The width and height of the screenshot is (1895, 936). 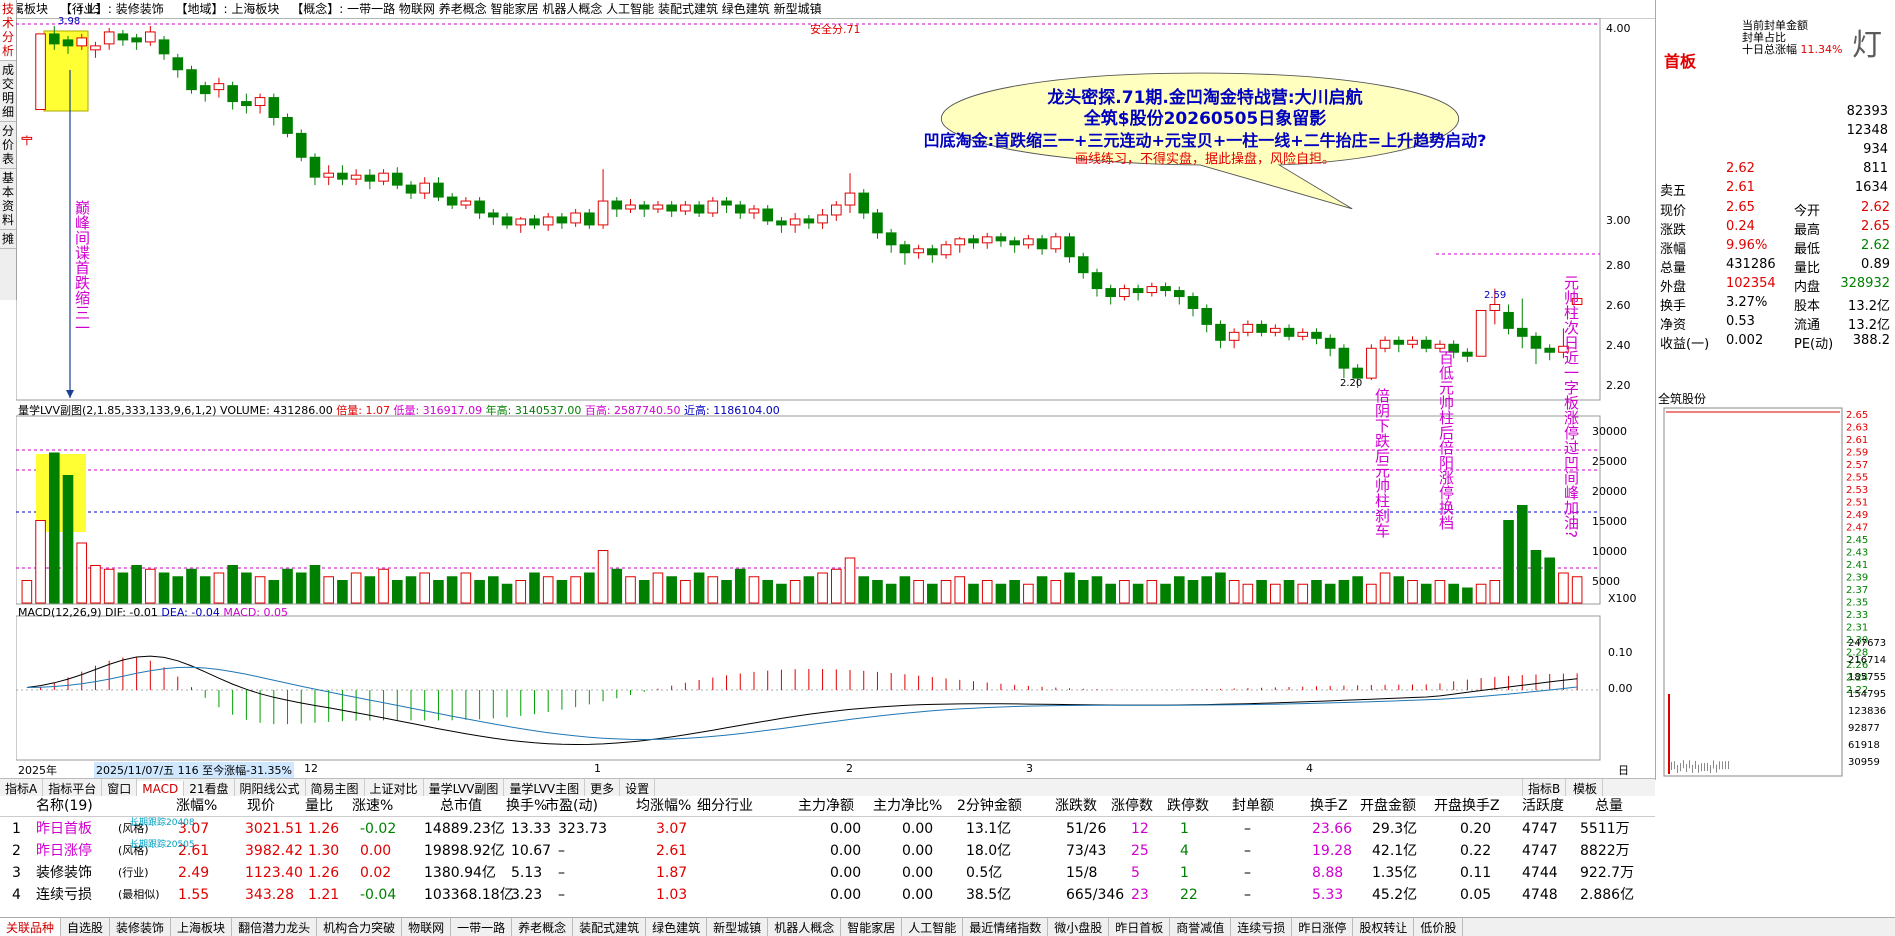 What do you see at coordinates (378, 895) in the screenshot?
I see `cell-speed: -0.04` at bounding box center [378, 895].